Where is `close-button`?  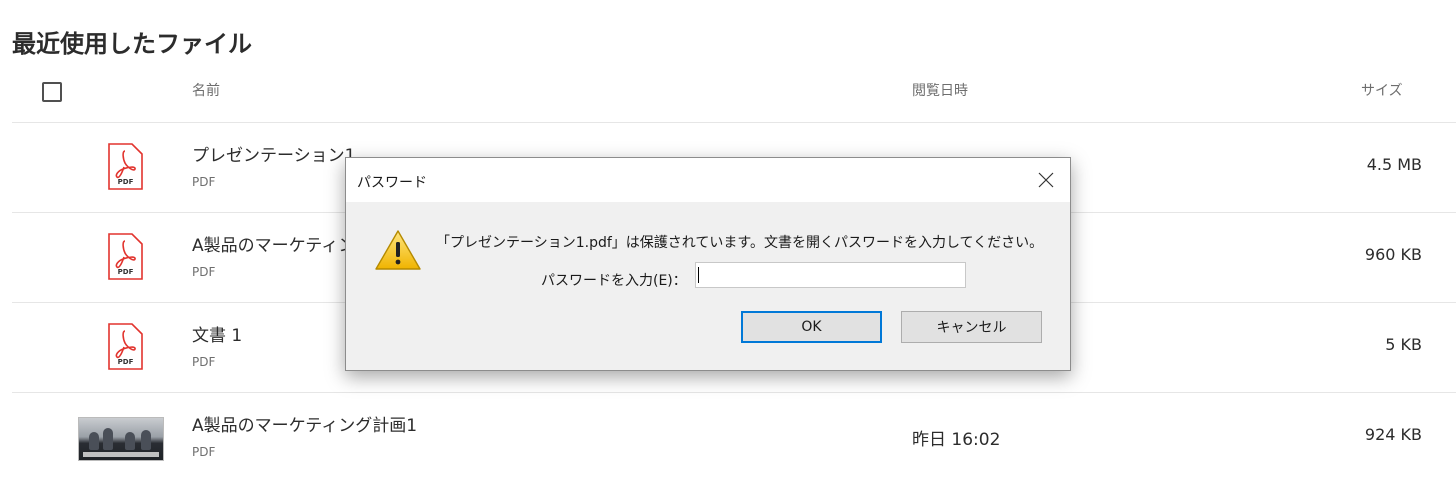
close-button is located at coordinates (1046, 180).